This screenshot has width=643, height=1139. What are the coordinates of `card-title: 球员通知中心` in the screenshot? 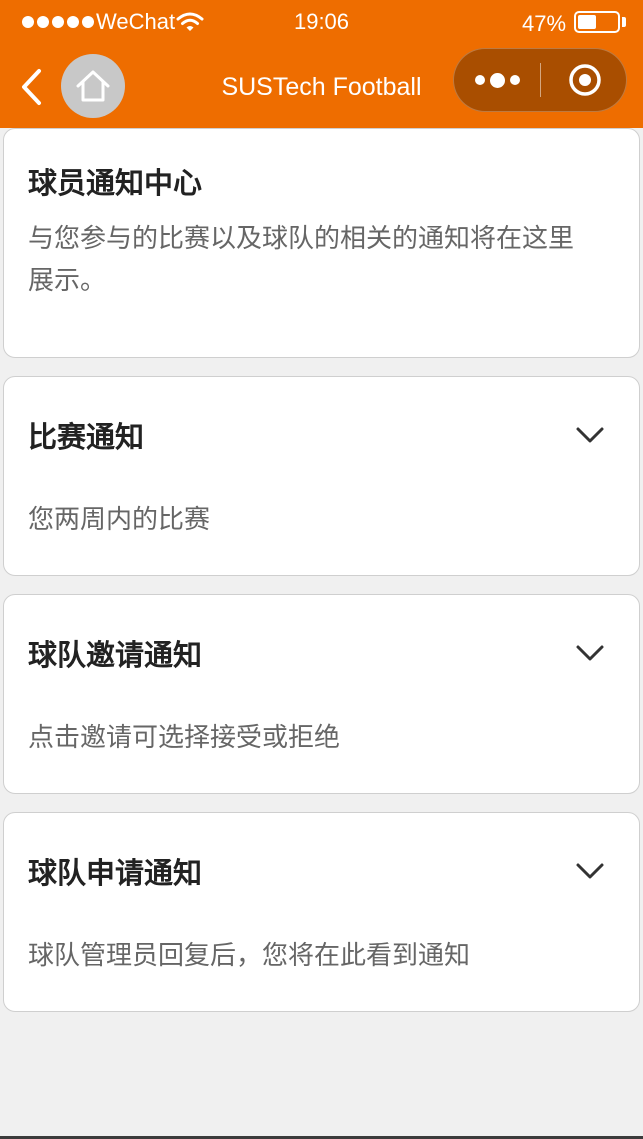 It's located at (115, 183).